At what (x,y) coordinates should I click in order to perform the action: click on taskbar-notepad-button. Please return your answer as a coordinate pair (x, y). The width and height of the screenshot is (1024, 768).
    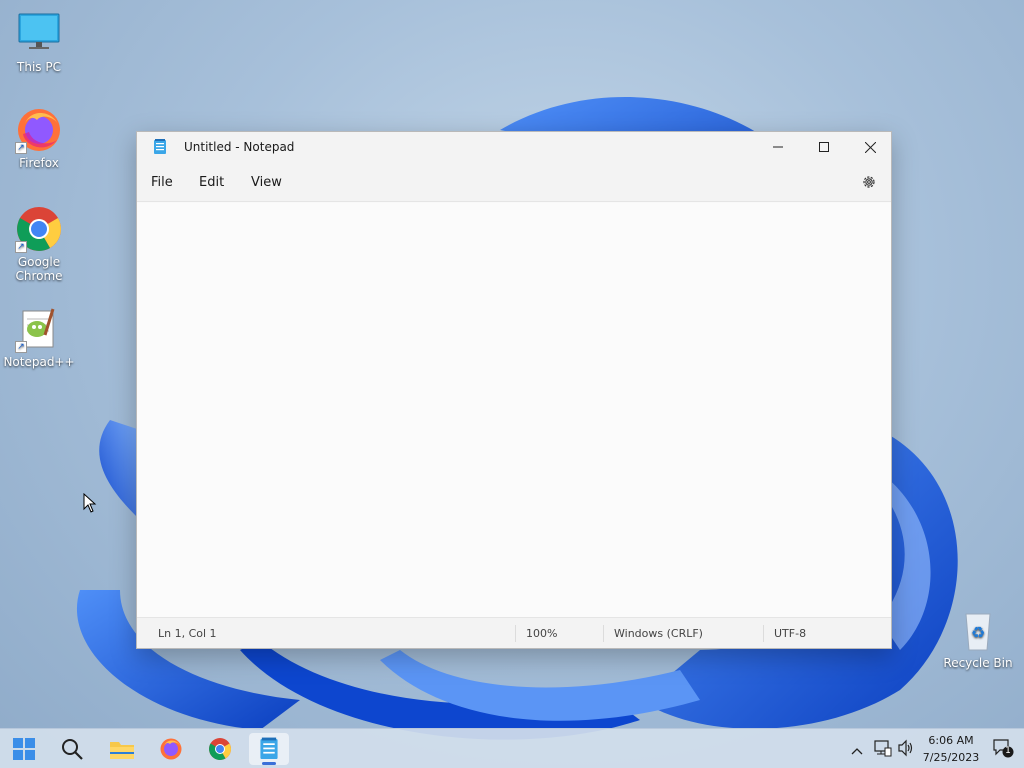
    Looking at the image, I should click on (269, 749).